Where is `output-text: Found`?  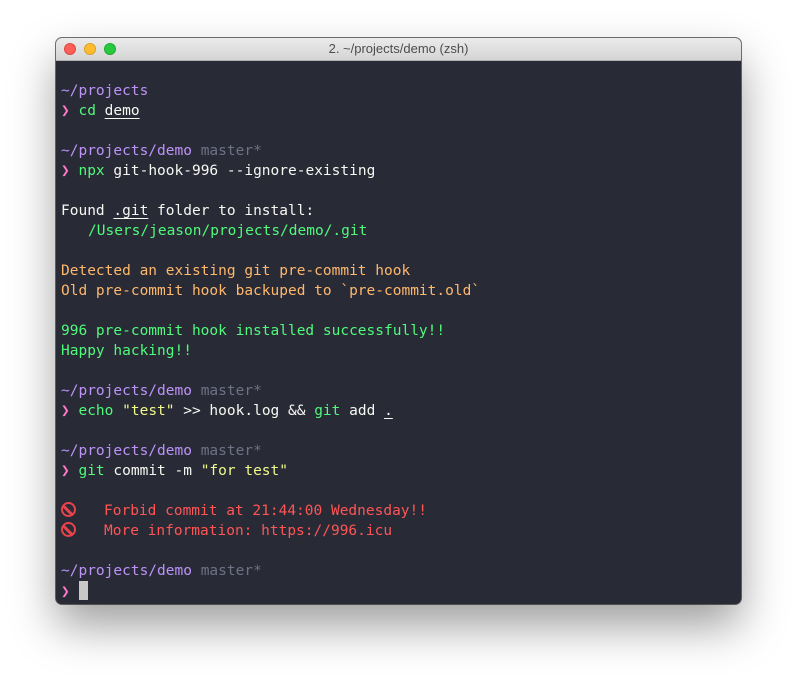
output-text: Found is located at coordinates (87, 211).